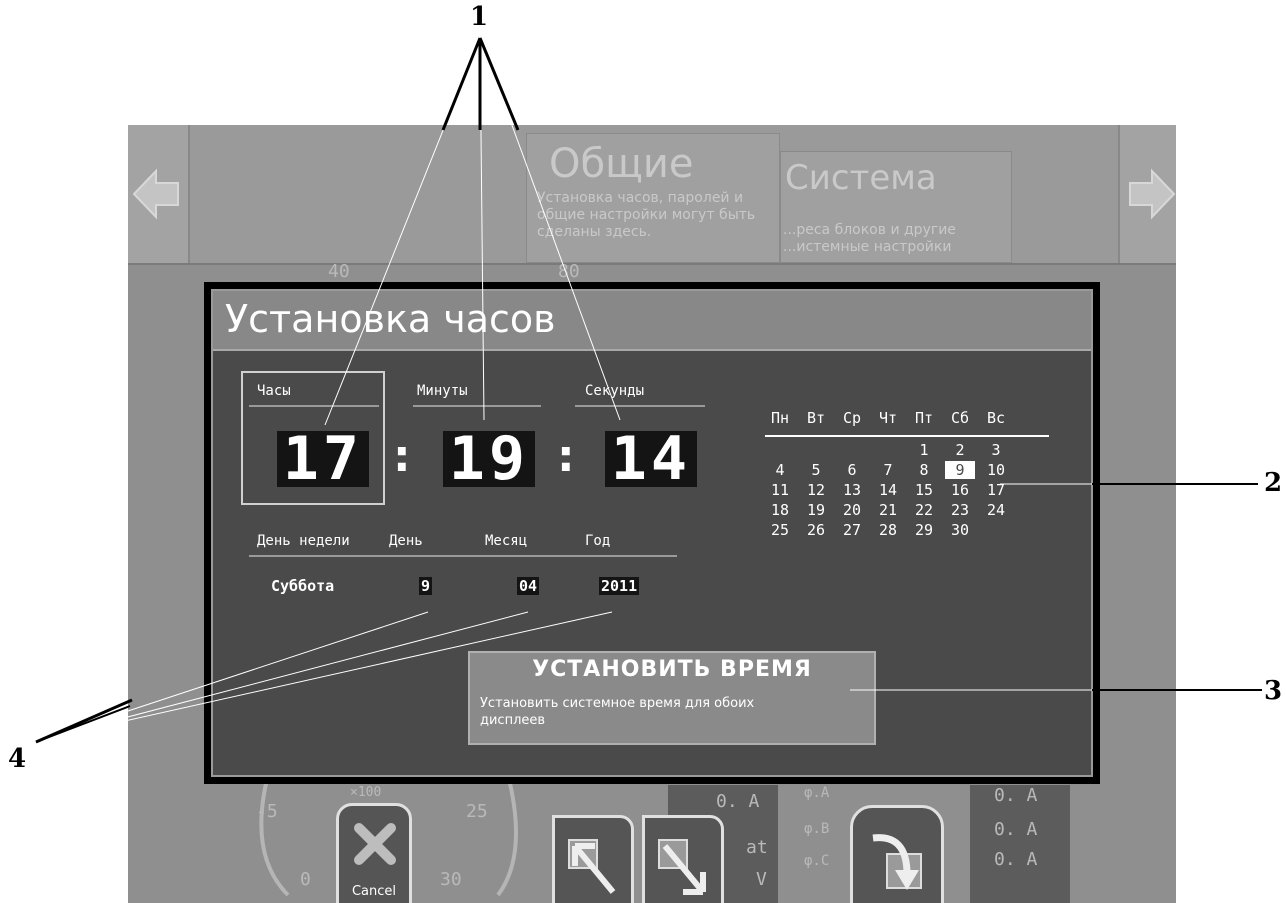 Image resolution: width=1286 pixels, height=903 pixels. What do you see at coordinates (479, 17) in the screenshot?
I see `callout-1: 1` at bounding box center [479, 17].